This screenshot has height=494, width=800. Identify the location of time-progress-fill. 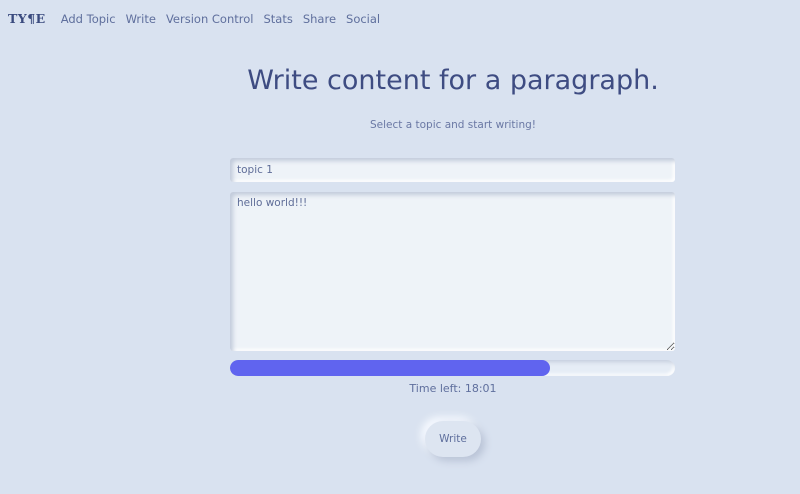
(390, 368).